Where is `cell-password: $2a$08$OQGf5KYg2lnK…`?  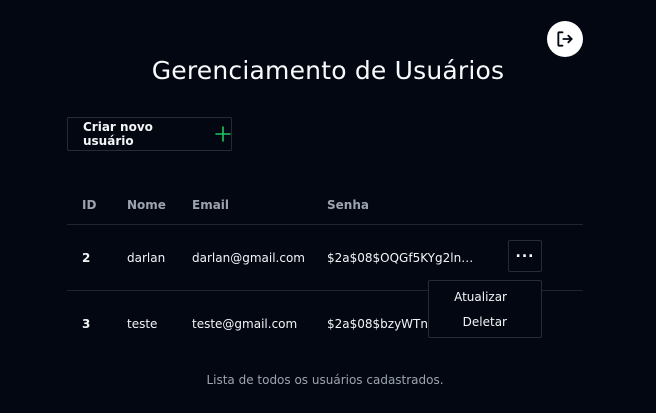
cell-password: $2a$08$OQGf5KYg2lnK… is located at coordinates (403, 257).